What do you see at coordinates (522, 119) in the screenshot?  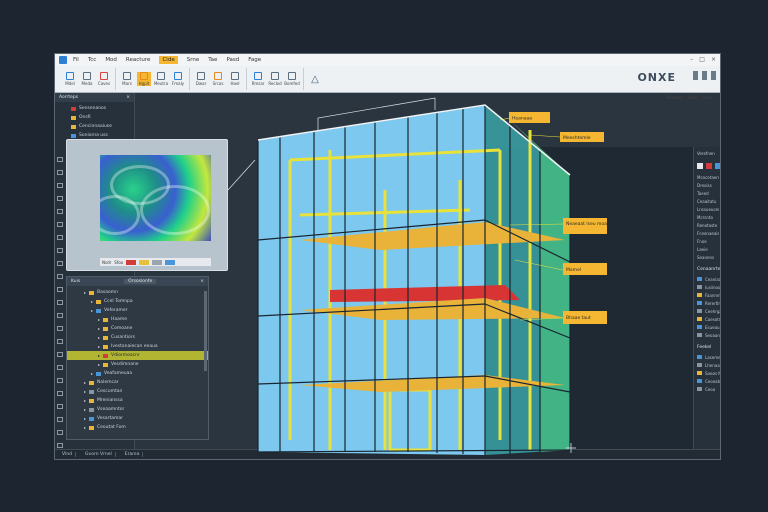 I see `svg-text: Heanaaa` at bounding box center [522, 119].